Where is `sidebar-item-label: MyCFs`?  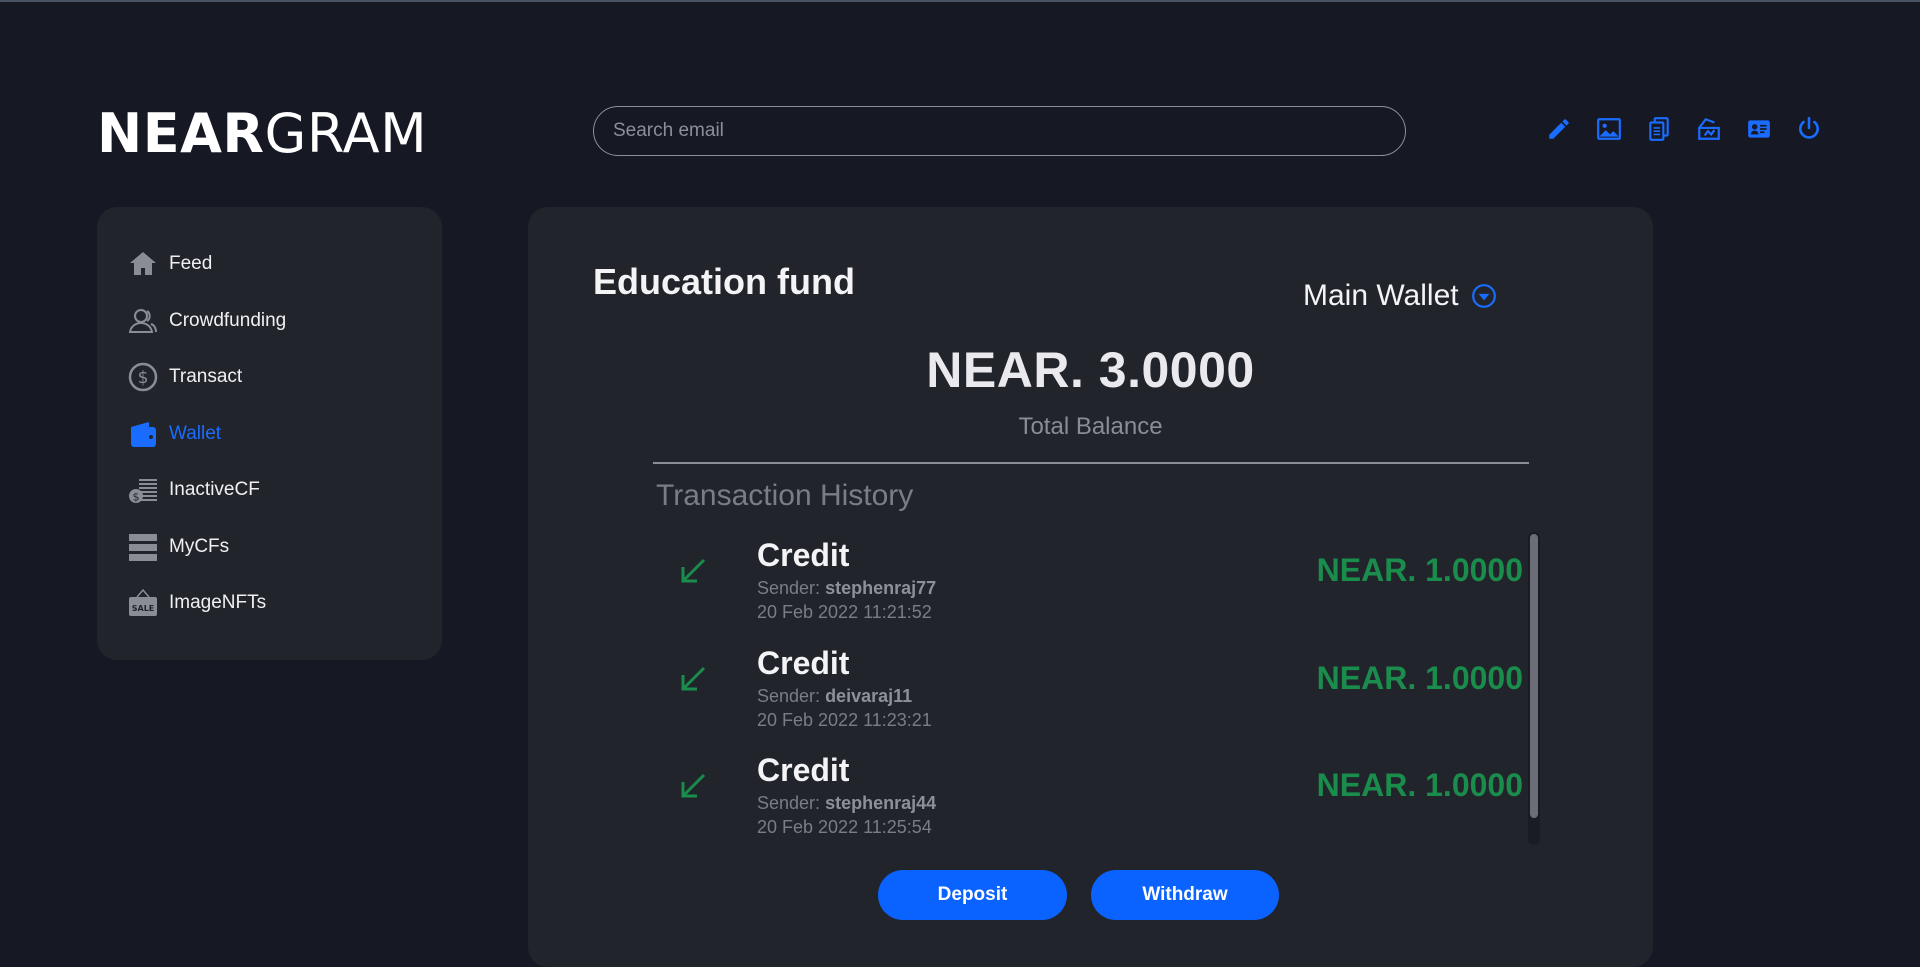
sidebar-item-label: MyCFs is located at coordinates (199, 546).